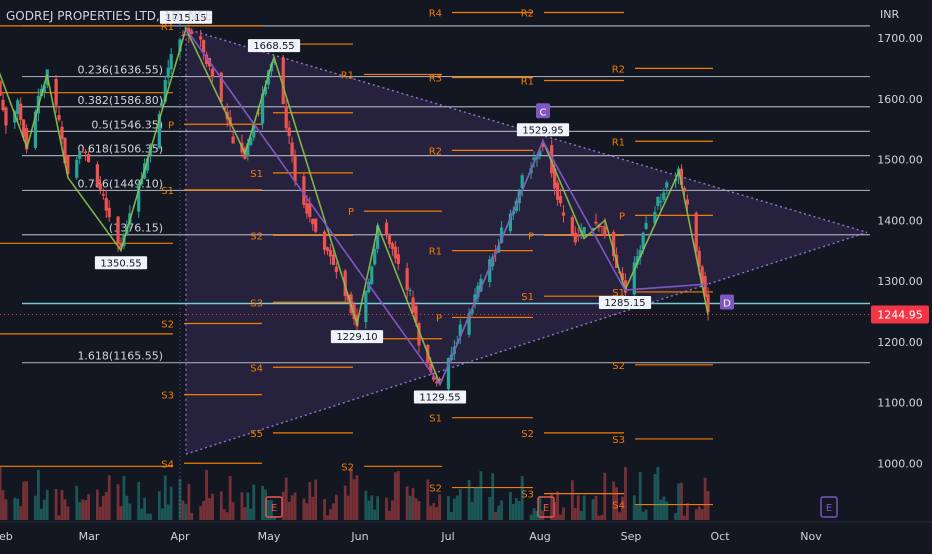 The height and width of the screenshot is (554, 932). I want to click on y-axis-tick-label: 1000.00, so click(900, 463).